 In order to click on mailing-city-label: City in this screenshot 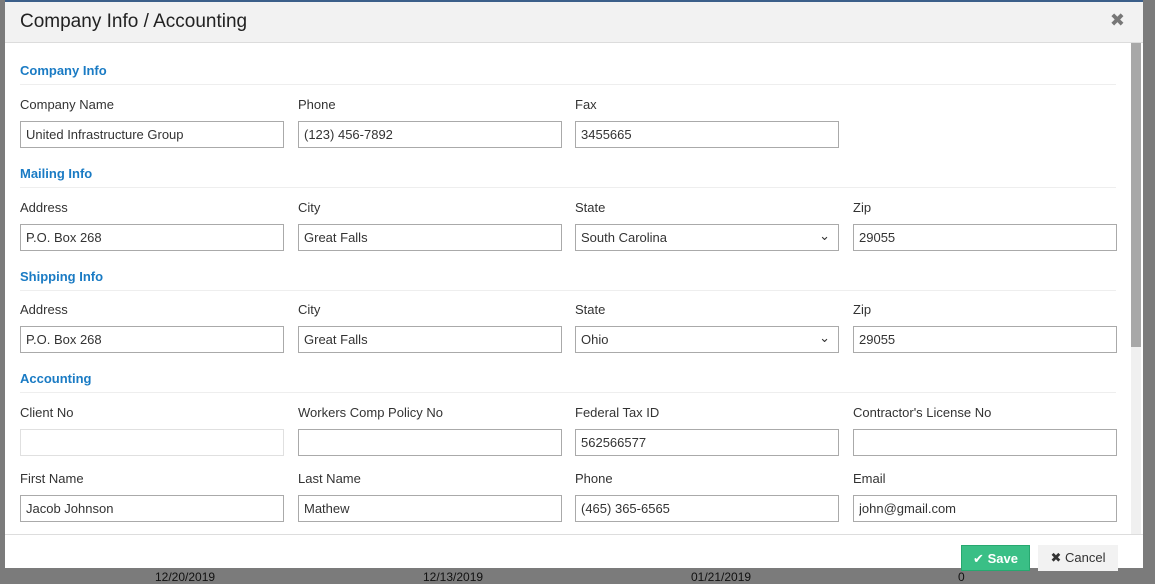, I will do `click(309, 207)`.